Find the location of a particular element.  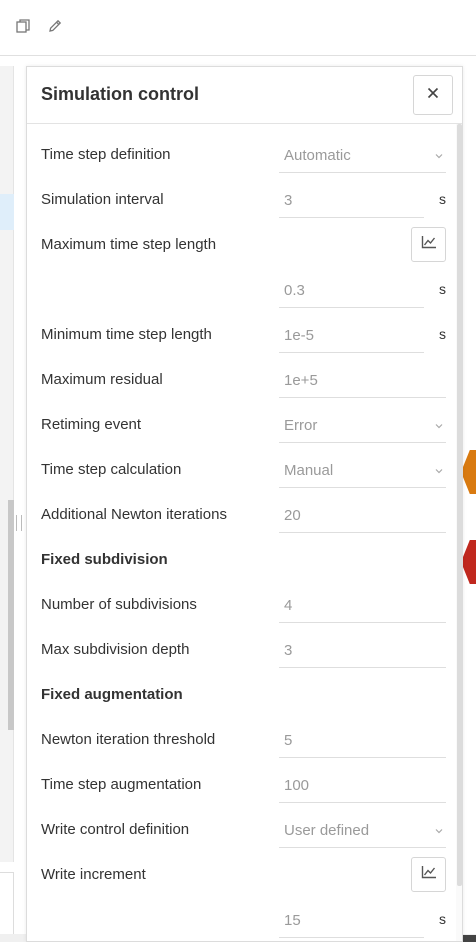

time-step-definition-value: Automatic is located at coordinates (317, 155).